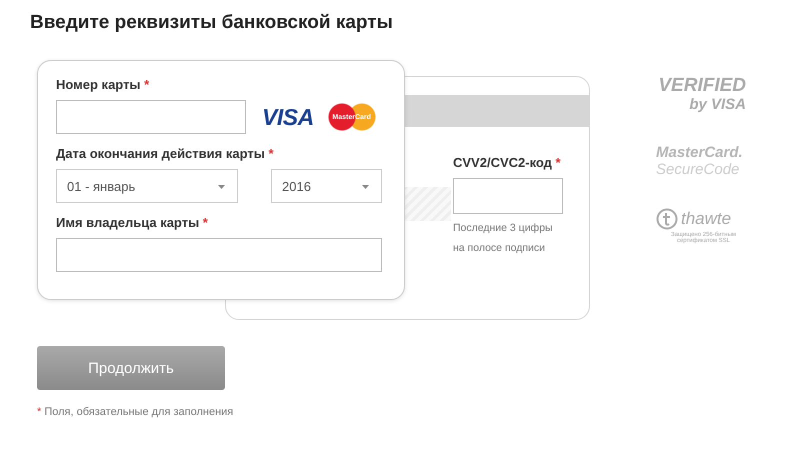  I want to click on field-label: CVV2/CVC2-код *, so click(507, 162).